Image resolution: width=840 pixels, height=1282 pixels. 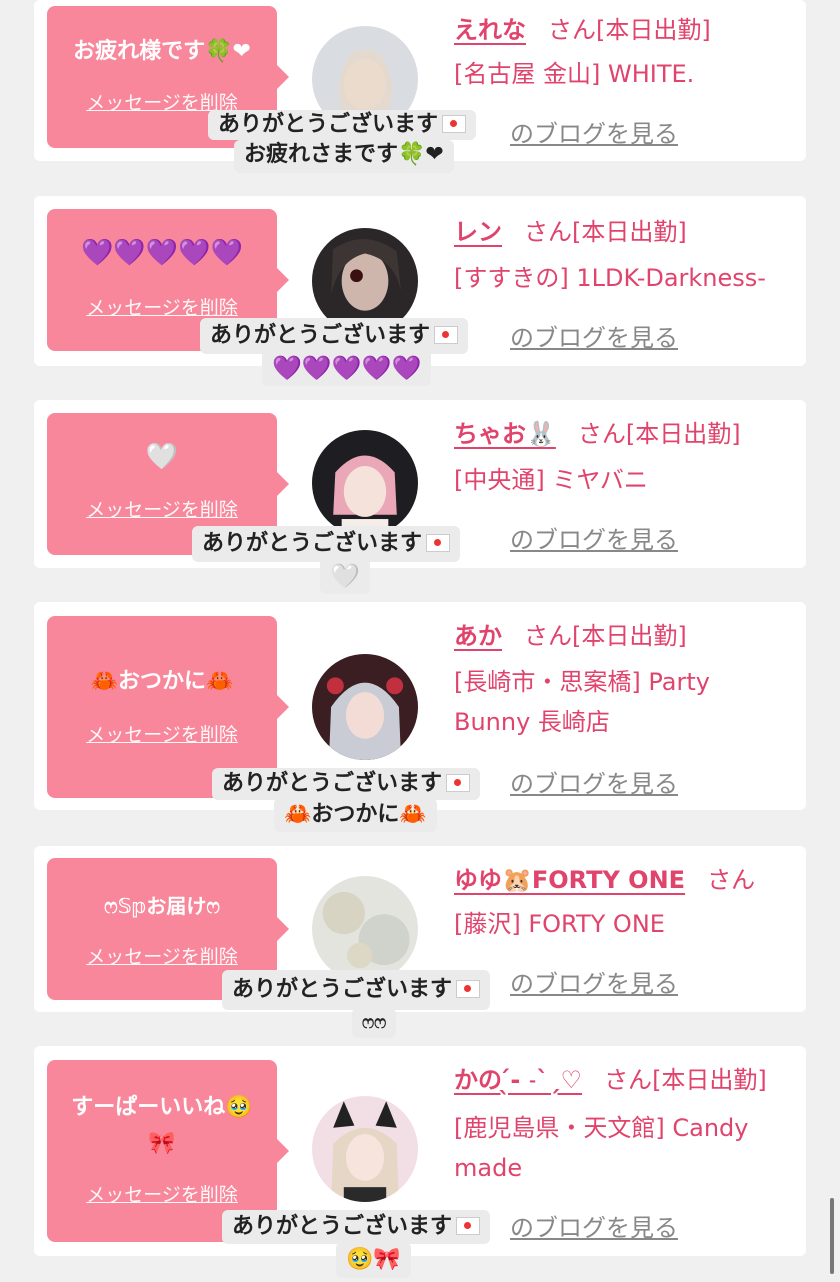 I want to click on shop-area: [長崎市・思案橋] Party, so click(x=582, y=682).